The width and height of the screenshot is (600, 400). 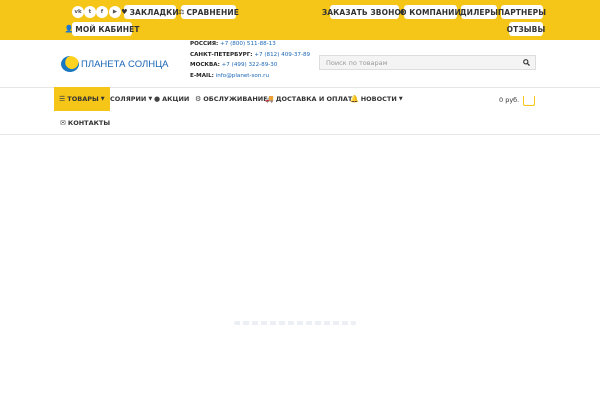 What do you see at coordinates (128, 99) in the screenshot?
I see `nav-solariums-label: СОЛЯРИИ` at bounding box center [128, 99].